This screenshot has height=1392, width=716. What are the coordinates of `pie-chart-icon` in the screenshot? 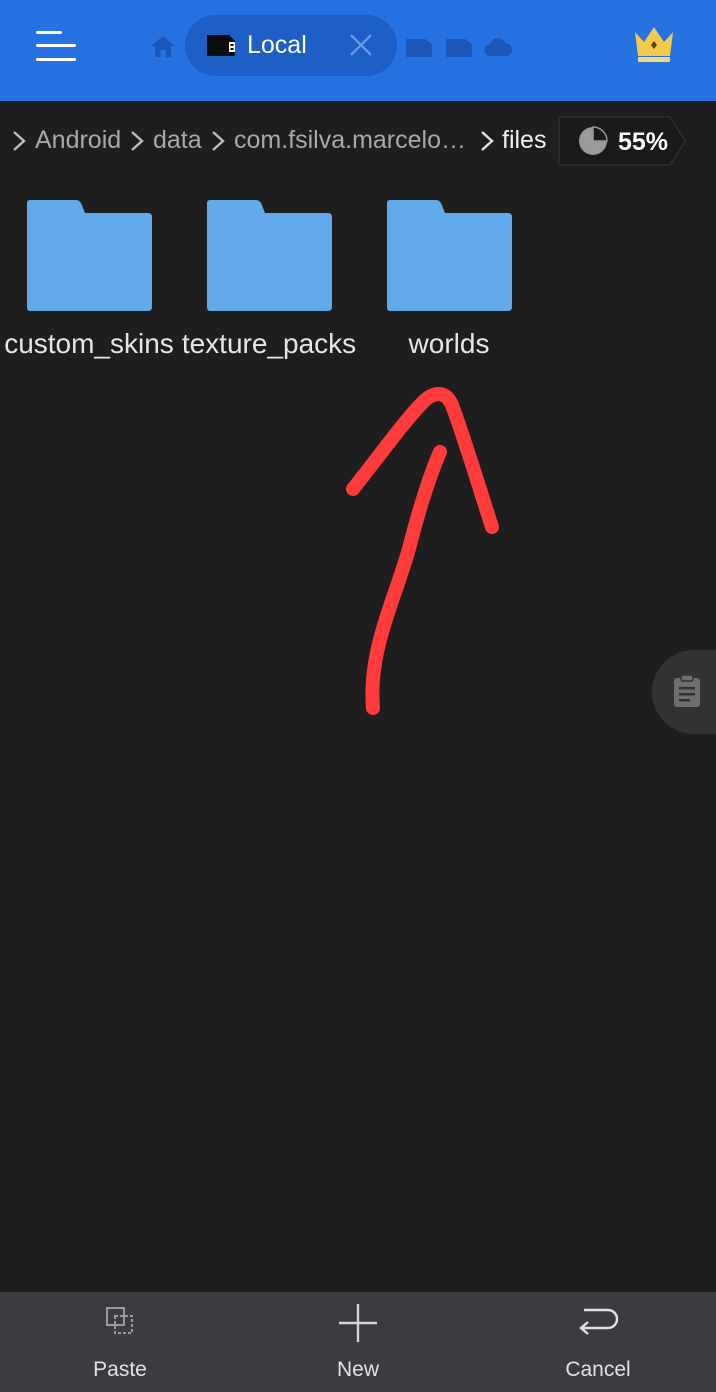 It's located at (593, 140).